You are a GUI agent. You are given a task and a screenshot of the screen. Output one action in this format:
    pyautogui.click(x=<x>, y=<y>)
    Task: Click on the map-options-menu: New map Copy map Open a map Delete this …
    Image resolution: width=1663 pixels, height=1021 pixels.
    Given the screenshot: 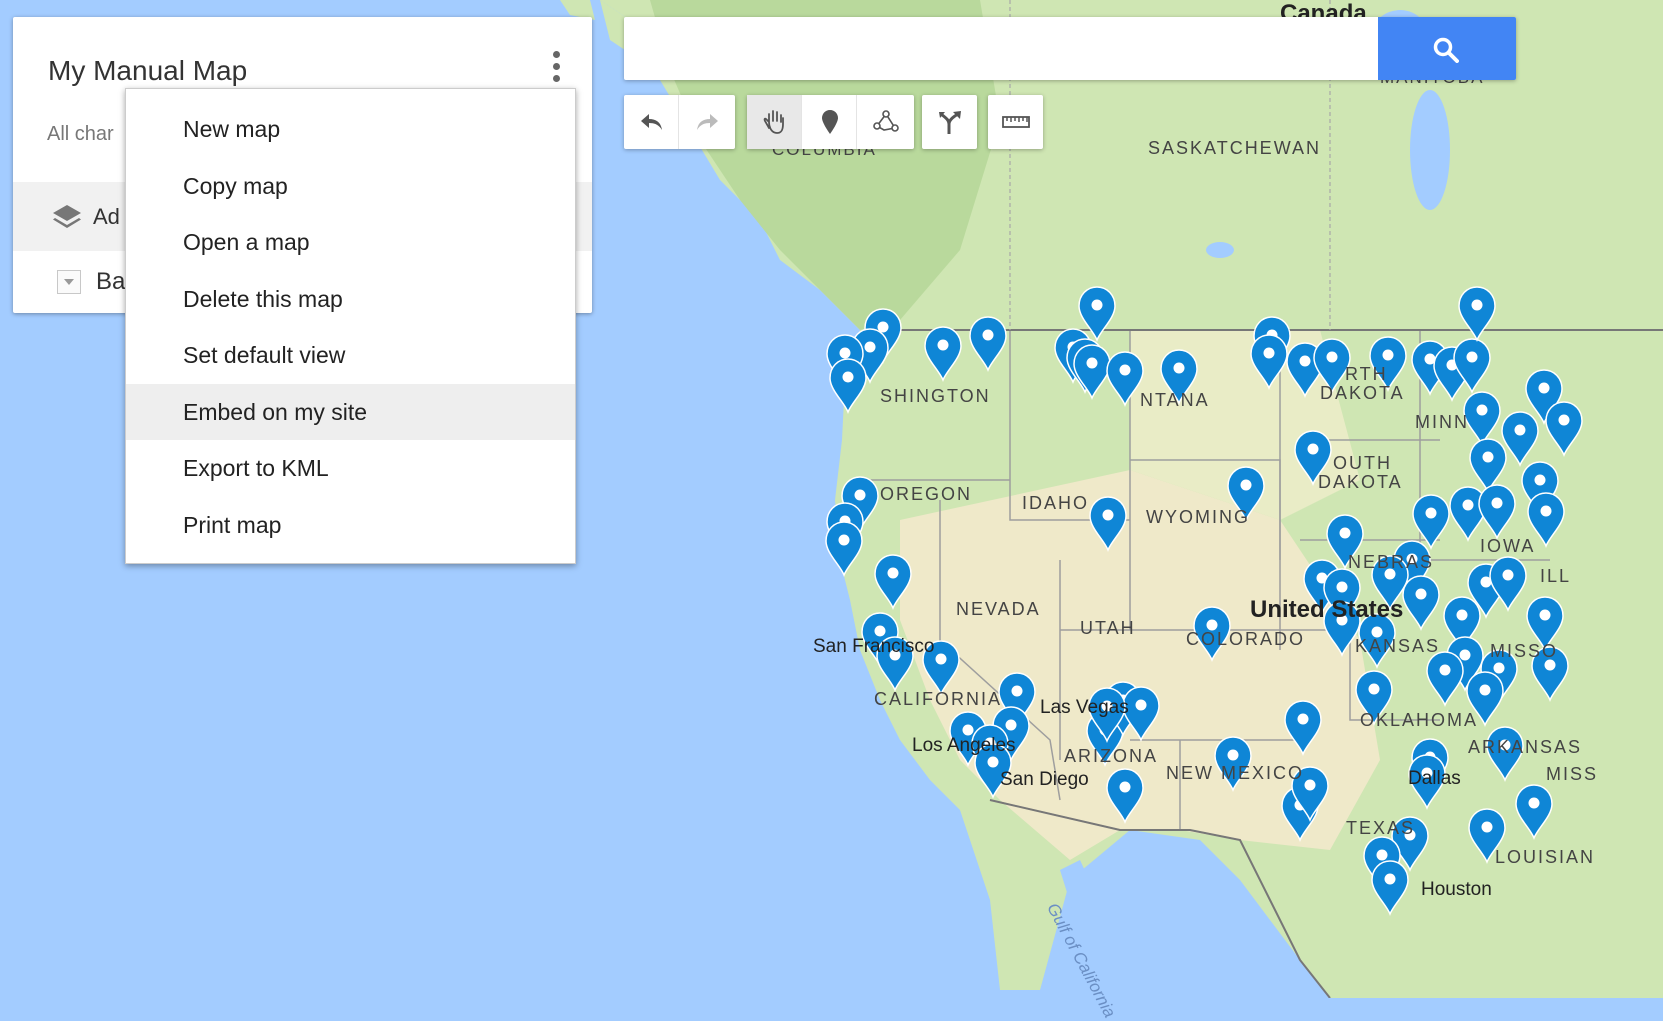 What is the action you would take?
    pyautogui.click(x=350, y=326)
    